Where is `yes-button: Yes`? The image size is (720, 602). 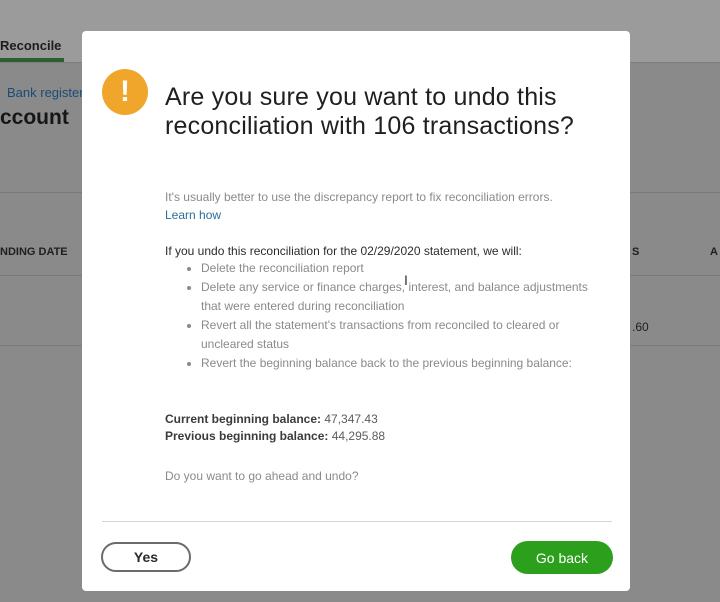 yes-button: Yes is located at coordinates (146, 557).